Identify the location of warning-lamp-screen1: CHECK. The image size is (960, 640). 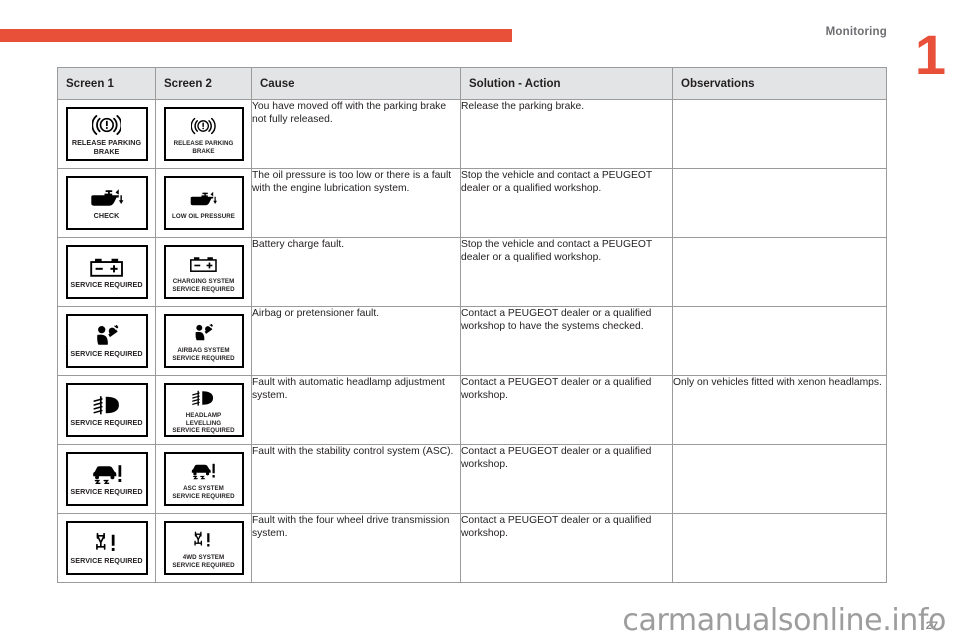
(106, 203).